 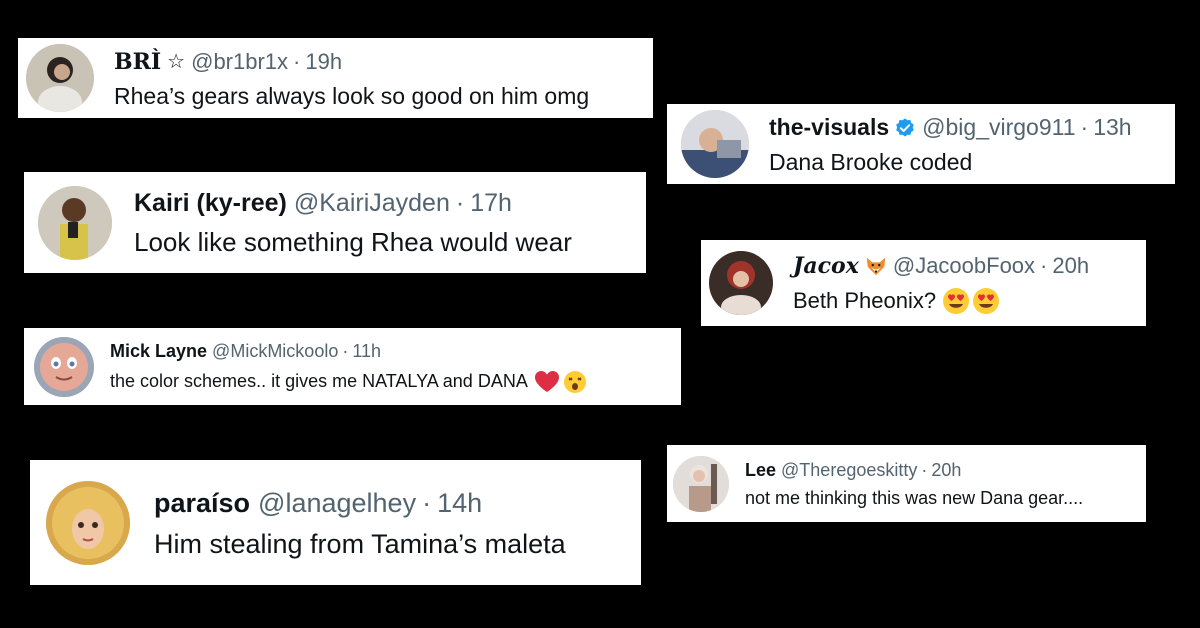 I want to click on display-name: Jacox, so click(x=826, y=266).